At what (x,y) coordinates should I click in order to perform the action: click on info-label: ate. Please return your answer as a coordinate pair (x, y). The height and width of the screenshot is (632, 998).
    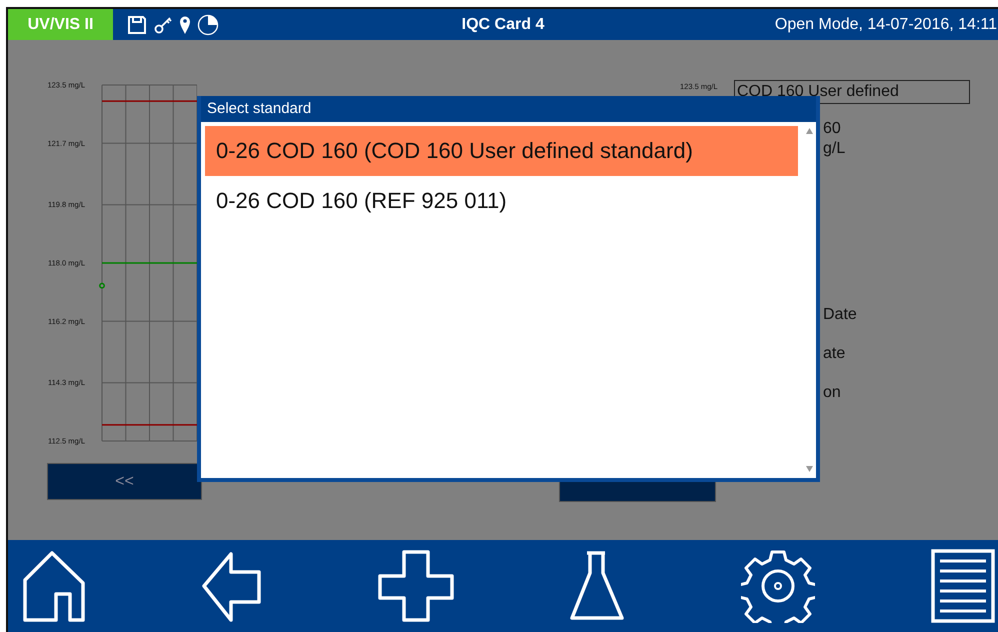
    Looking at the image, I should click on (834, 354).